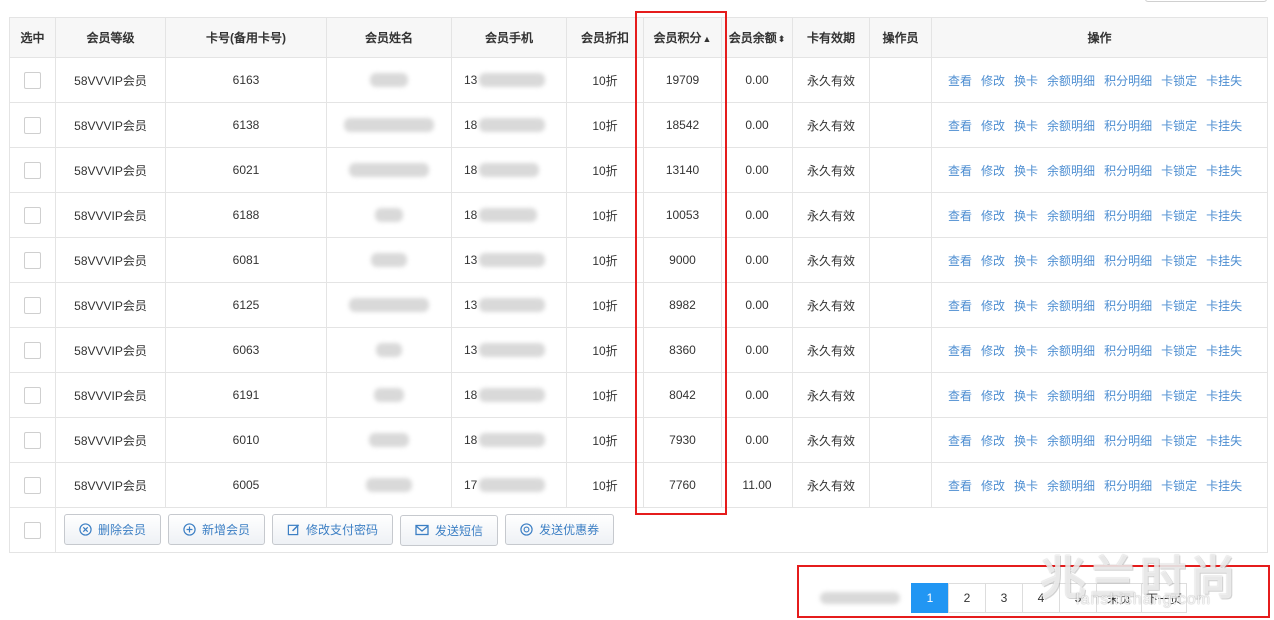 This screenshot has height=620, width=1274. Describe the element at coordinates (782, 39) in the screenshot. I see `sort-both-icon: ⬍` at that location.